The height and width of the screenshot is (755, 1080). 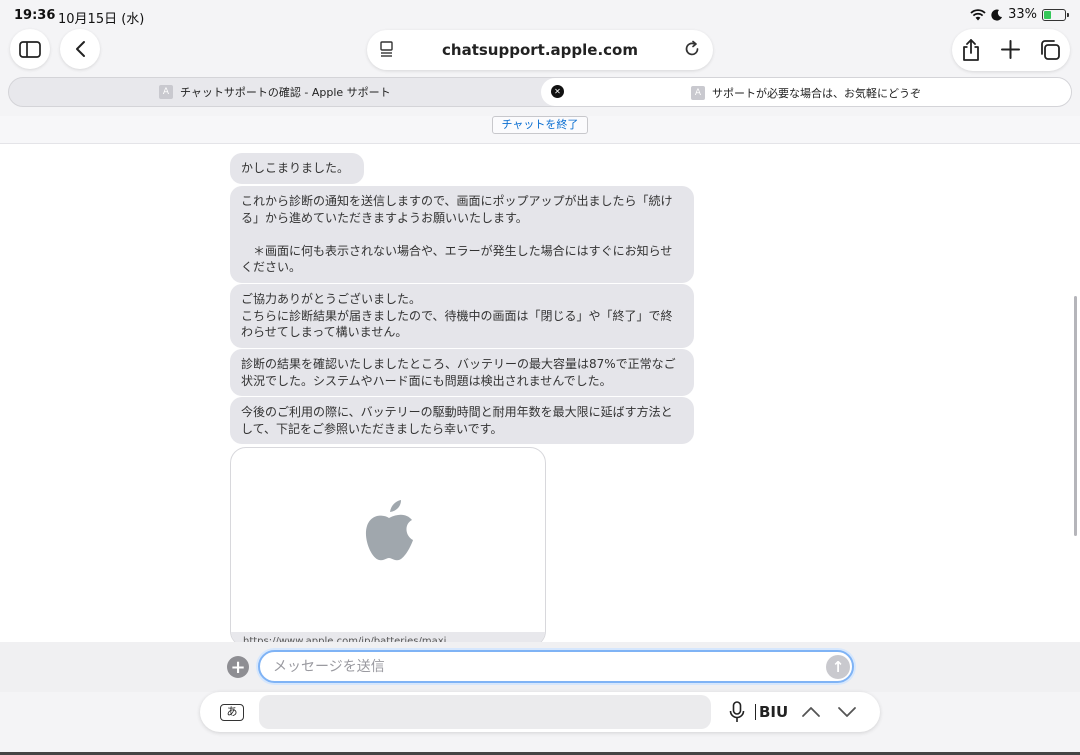 I want to click on toolbar-right-group, so click(x=1011, y=50).